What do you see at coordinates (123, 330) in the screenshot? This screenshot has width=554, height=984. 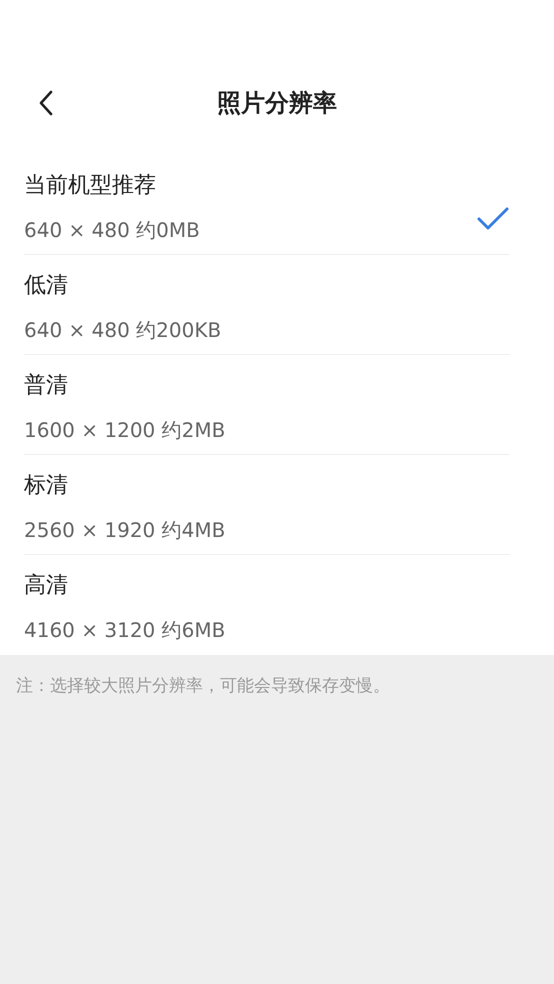 I see `option-detail: 640 × 480 约200KB` at bounding box center [123, 330].